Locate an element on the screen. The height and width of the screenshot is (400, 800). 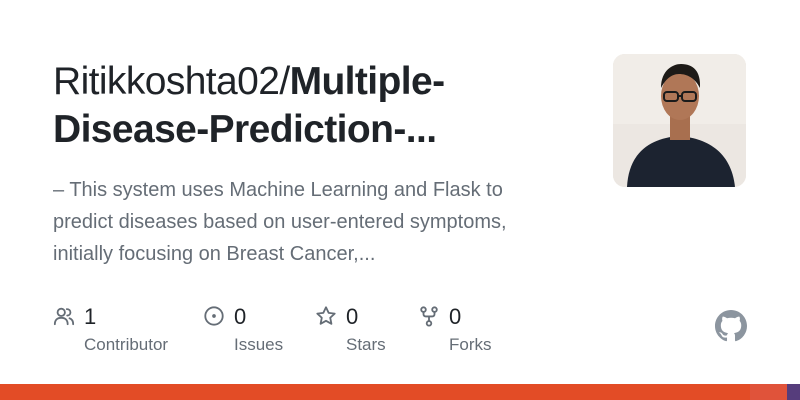
contributors-count: 1 is located at coordinates (90, 316).